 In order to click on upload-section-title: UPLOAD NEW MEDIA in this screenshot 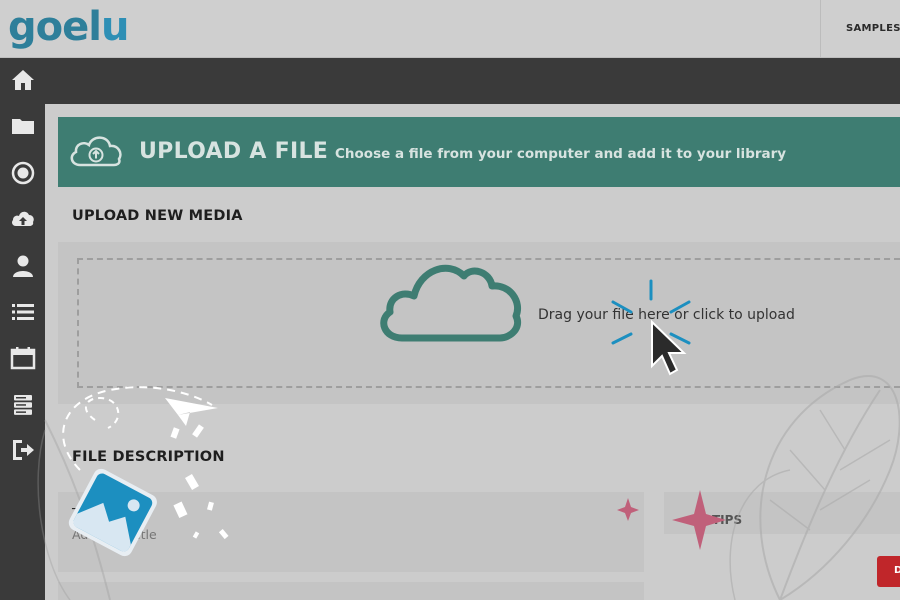, I will do `click(157, 216)`.